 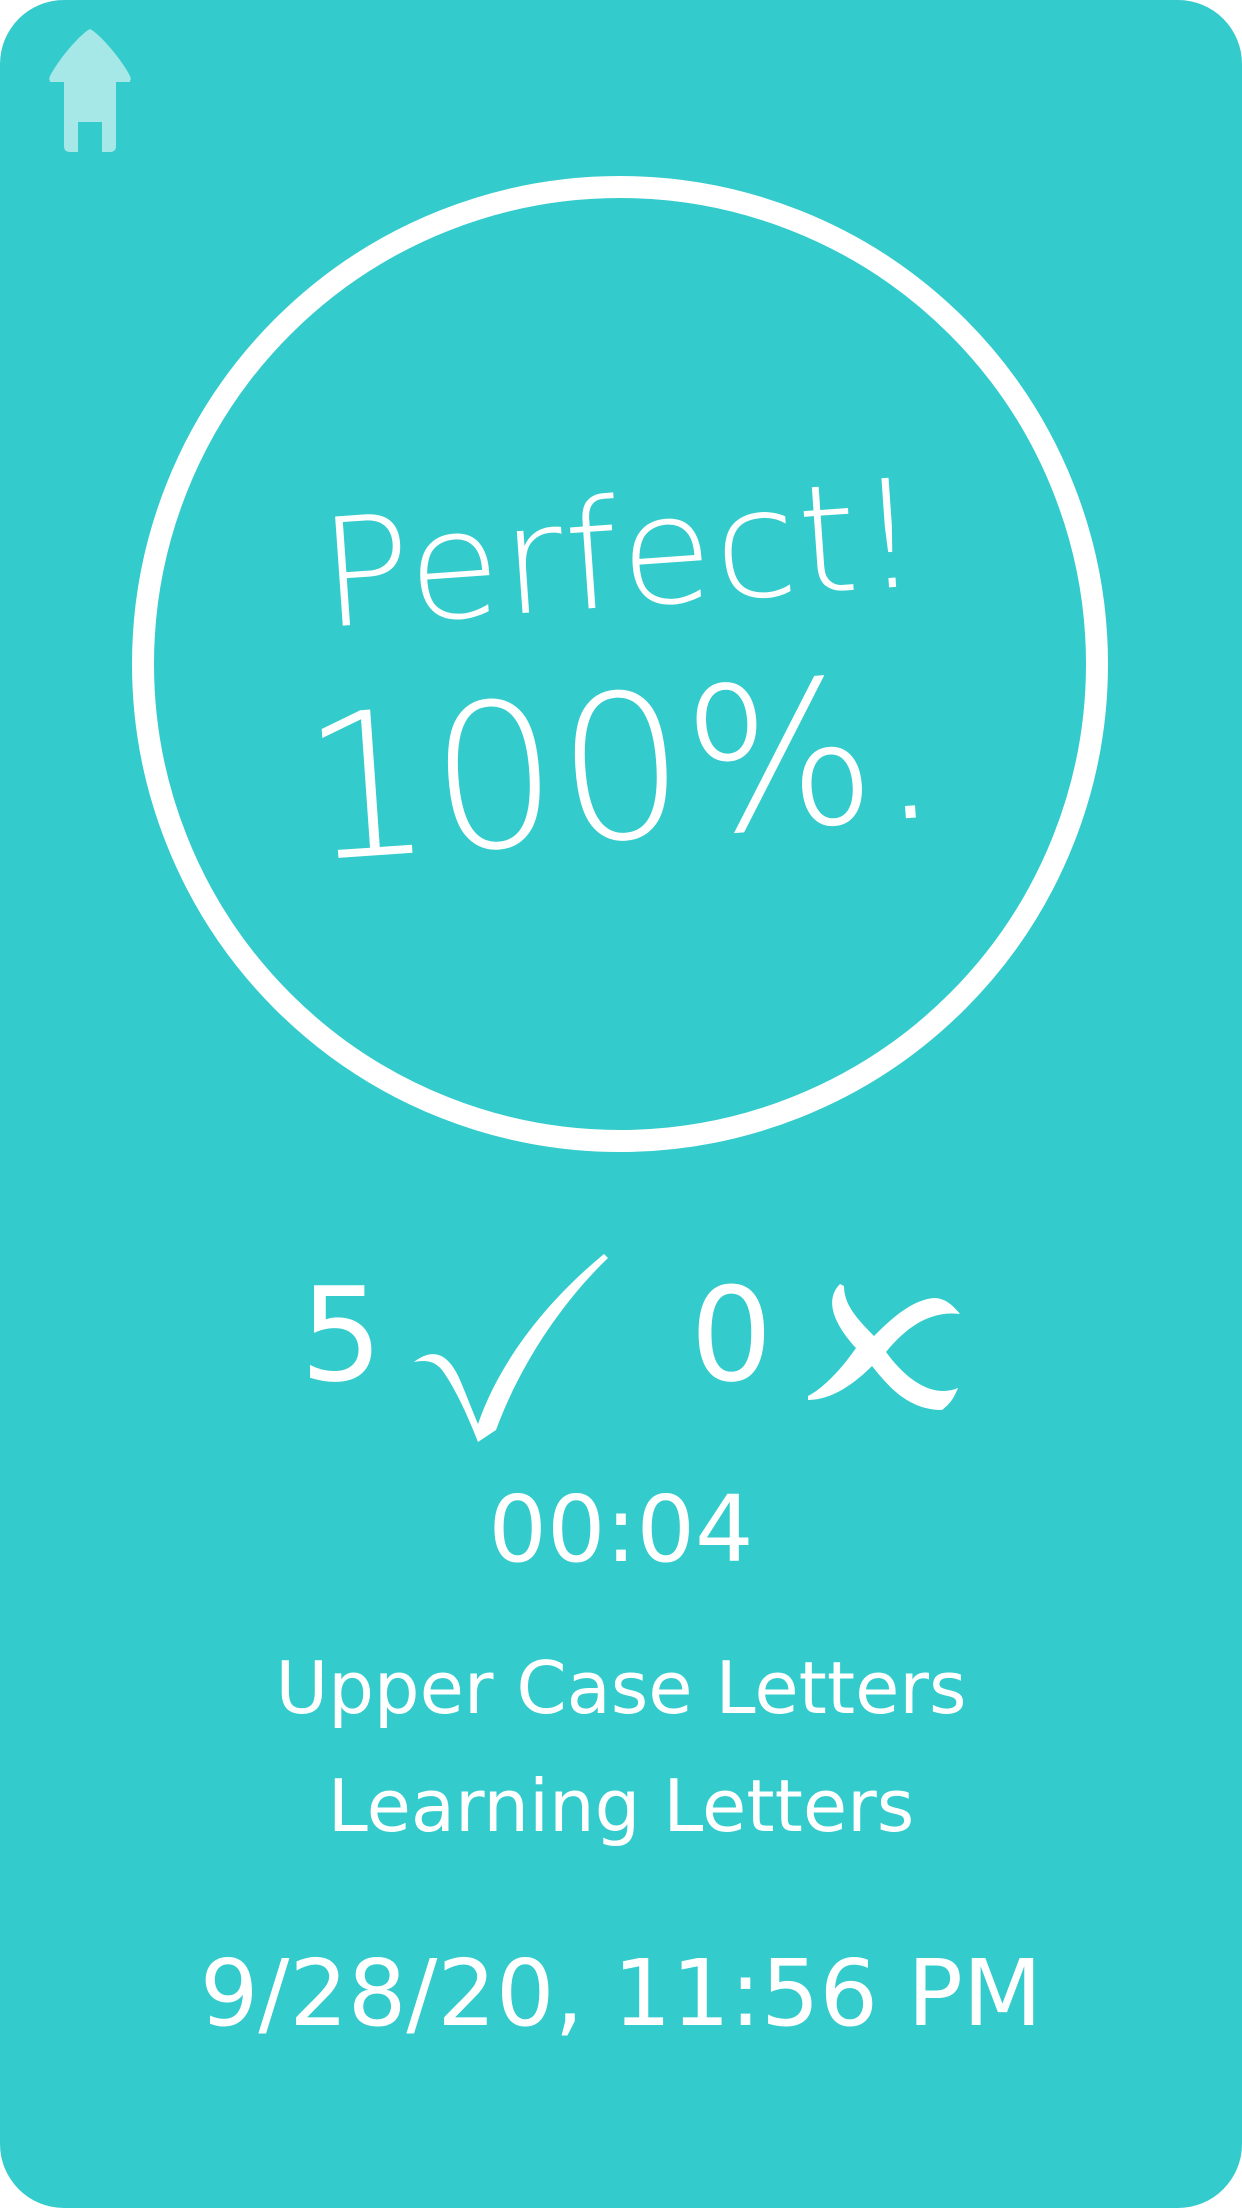 I want to click on home-icon, so click(x=90, y=90).